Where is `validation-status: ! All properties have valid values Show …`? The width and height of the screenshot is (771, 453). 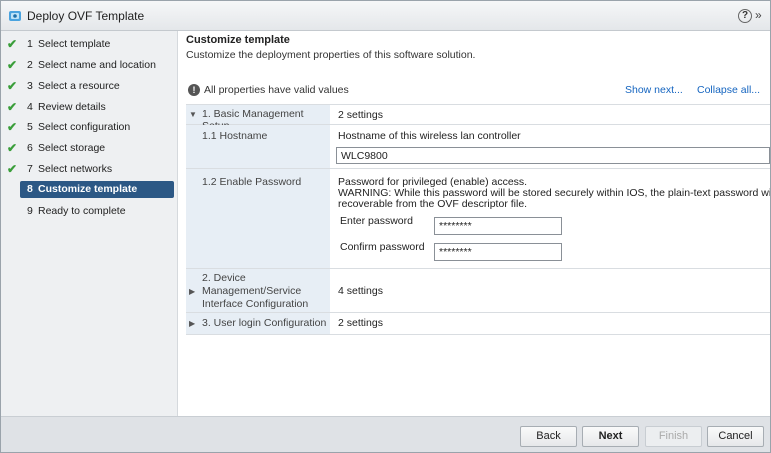 validation-status: ! All properties have valid values Show … is located at coordinates (478, 91).